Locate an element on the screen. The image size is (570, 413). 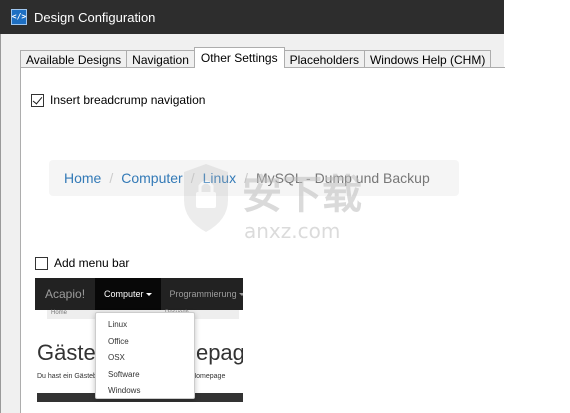
tab-windows-help: Windows Help (CHM) is located at coordinates (427, 59).